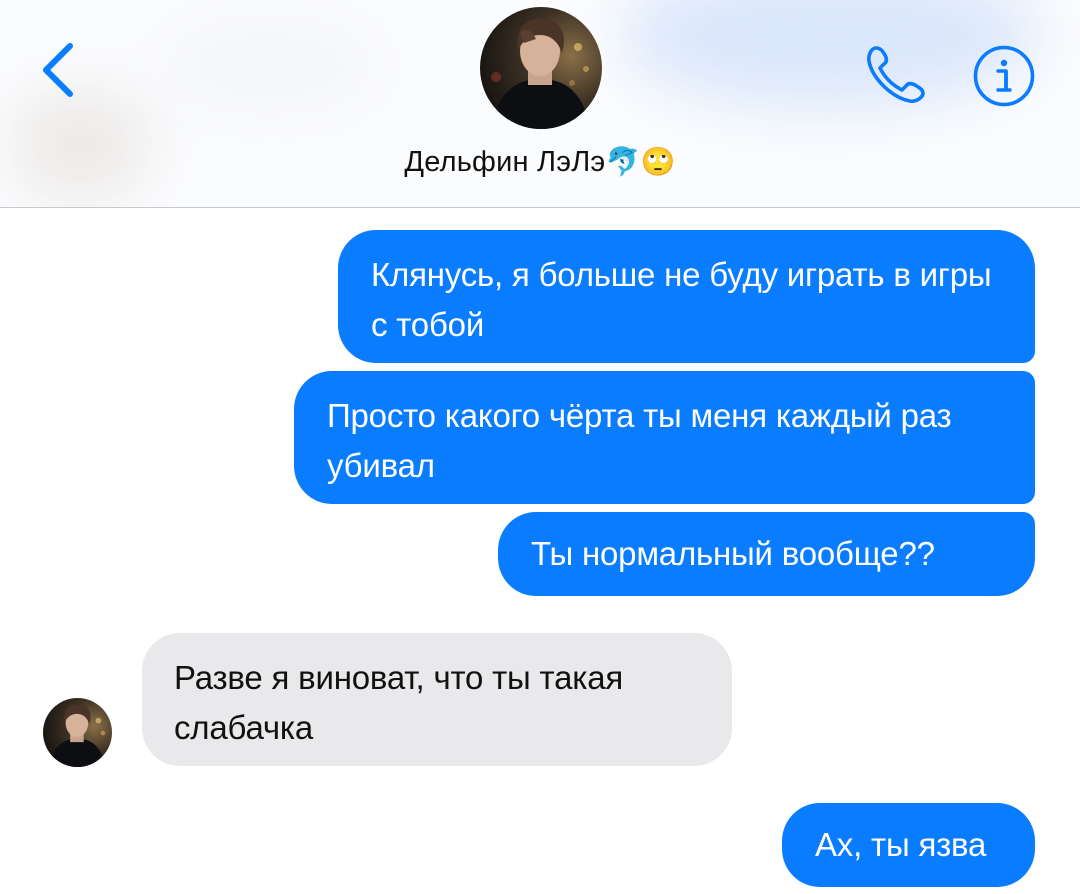 This screenshot has height=894, width=1080. Describe the element at coordinates (399, 702) in the screenshot. I see `message-text: Разве я виноват, что ты такая слабачка` at that location.